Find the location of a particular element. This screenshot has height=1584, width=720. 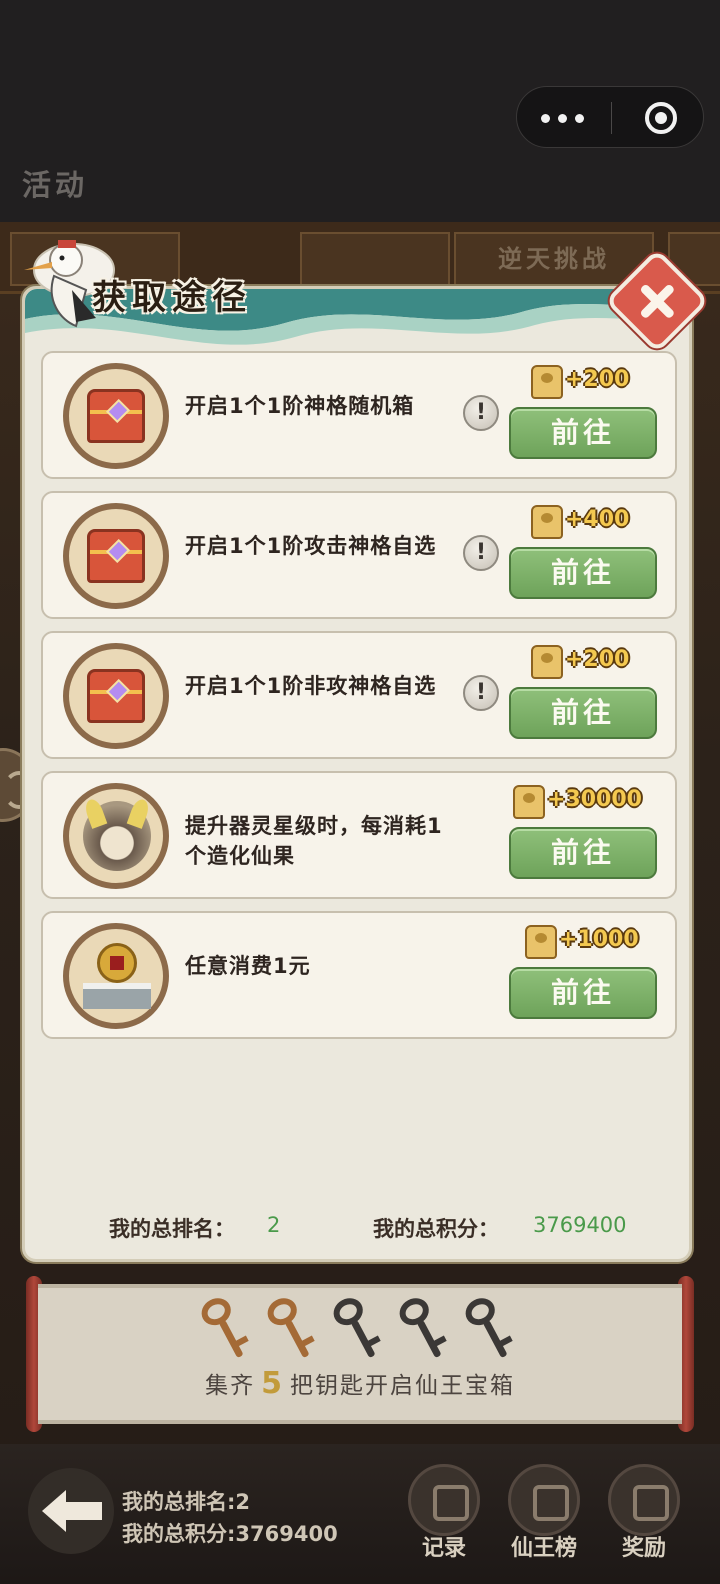

acquisition-item: 任意消费1元 +1000 前往 is located at coordinates (359, 975).